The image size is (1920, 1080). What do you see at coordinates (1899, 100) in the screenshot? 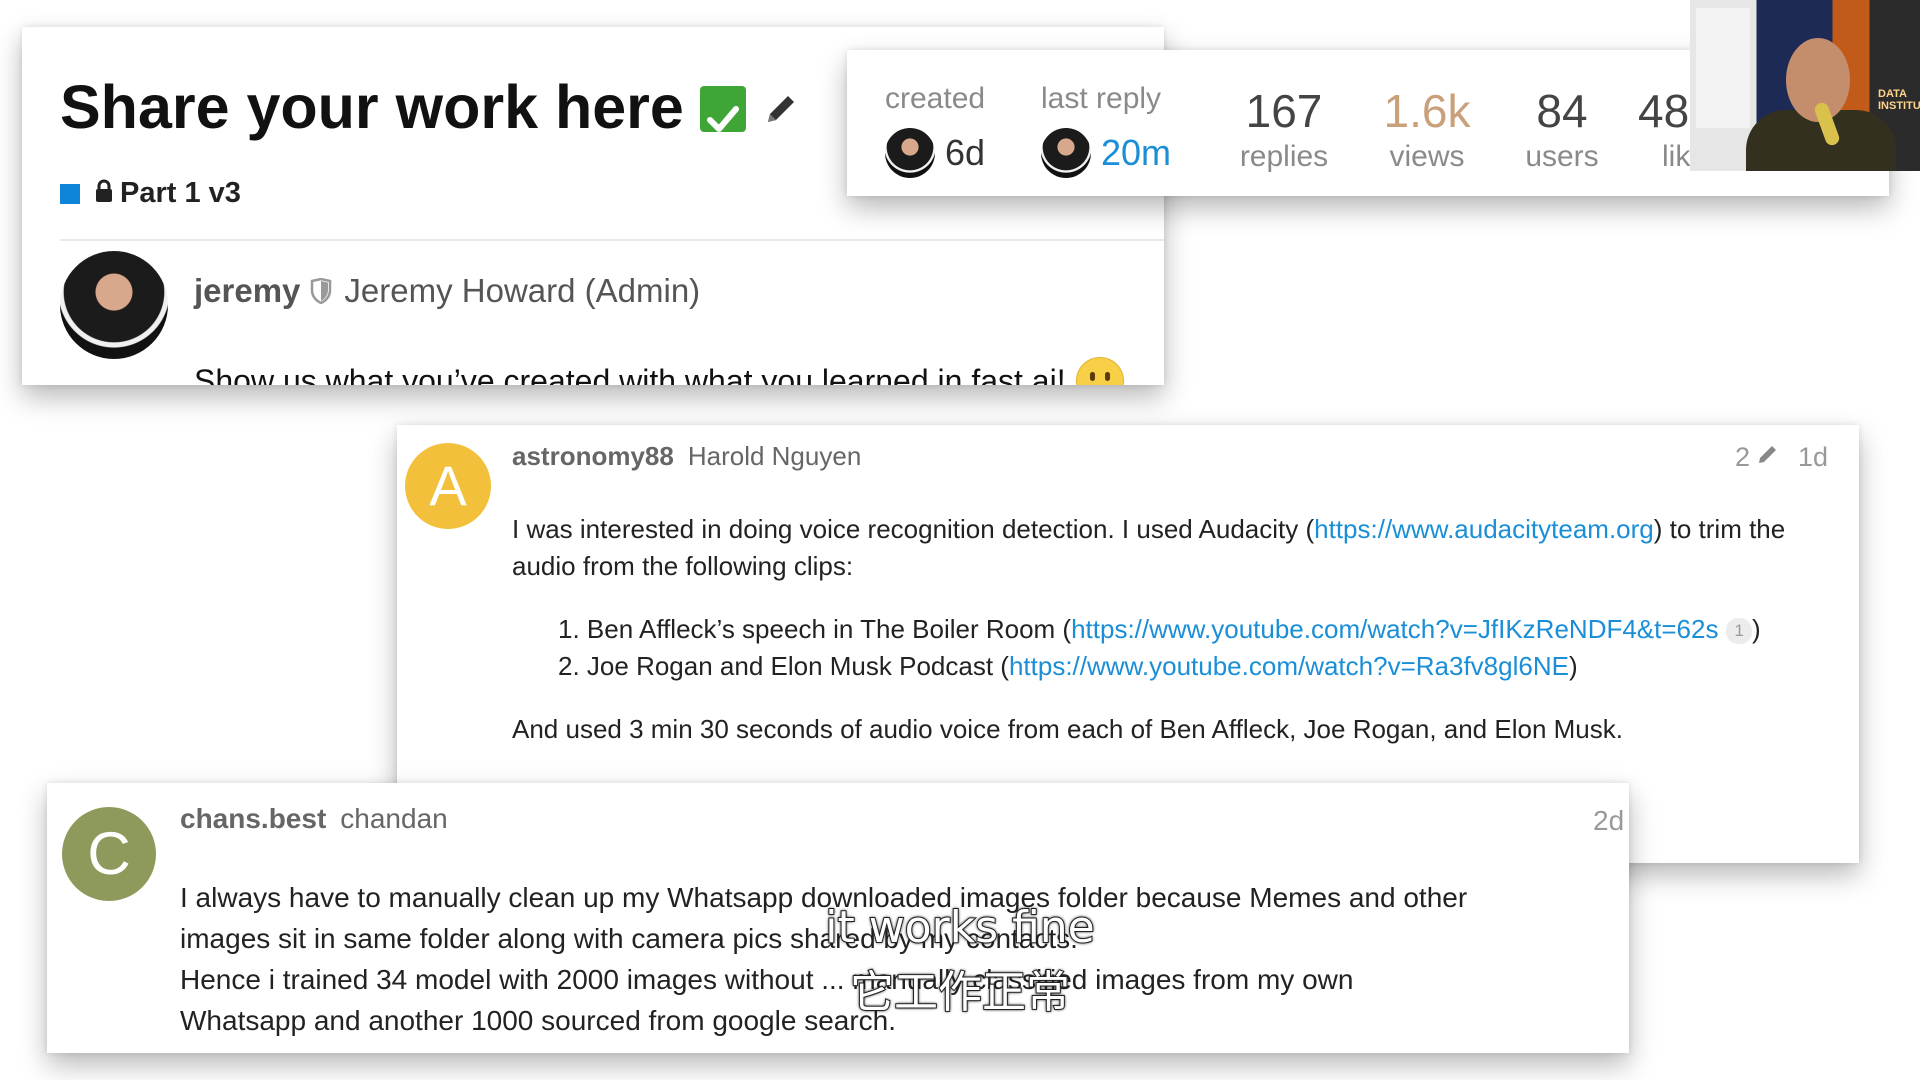
I see `webcam-sign-text: DATA INSTITUTE` at bounding box center [1899, 100].